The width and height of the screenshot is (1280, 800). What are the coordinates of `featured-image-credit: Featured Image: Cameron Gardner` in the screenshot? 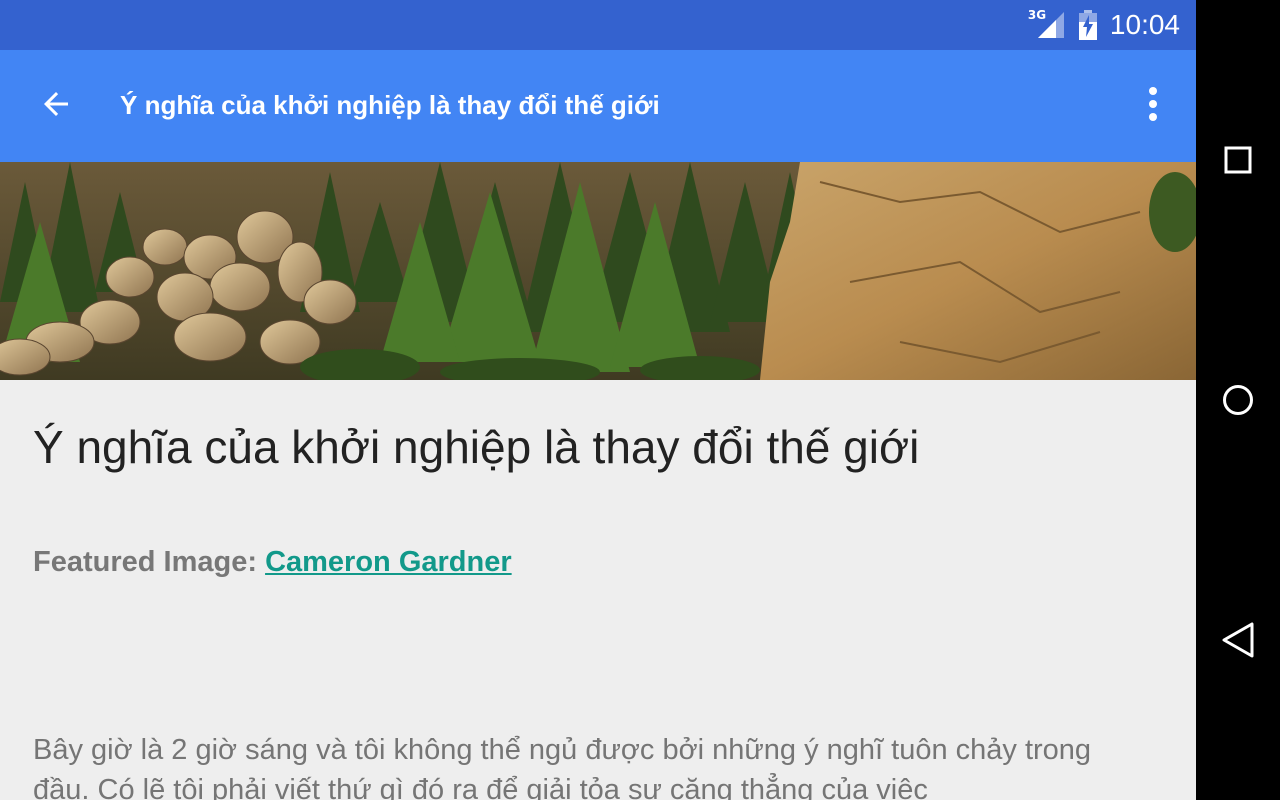 It's located at (272, 562).